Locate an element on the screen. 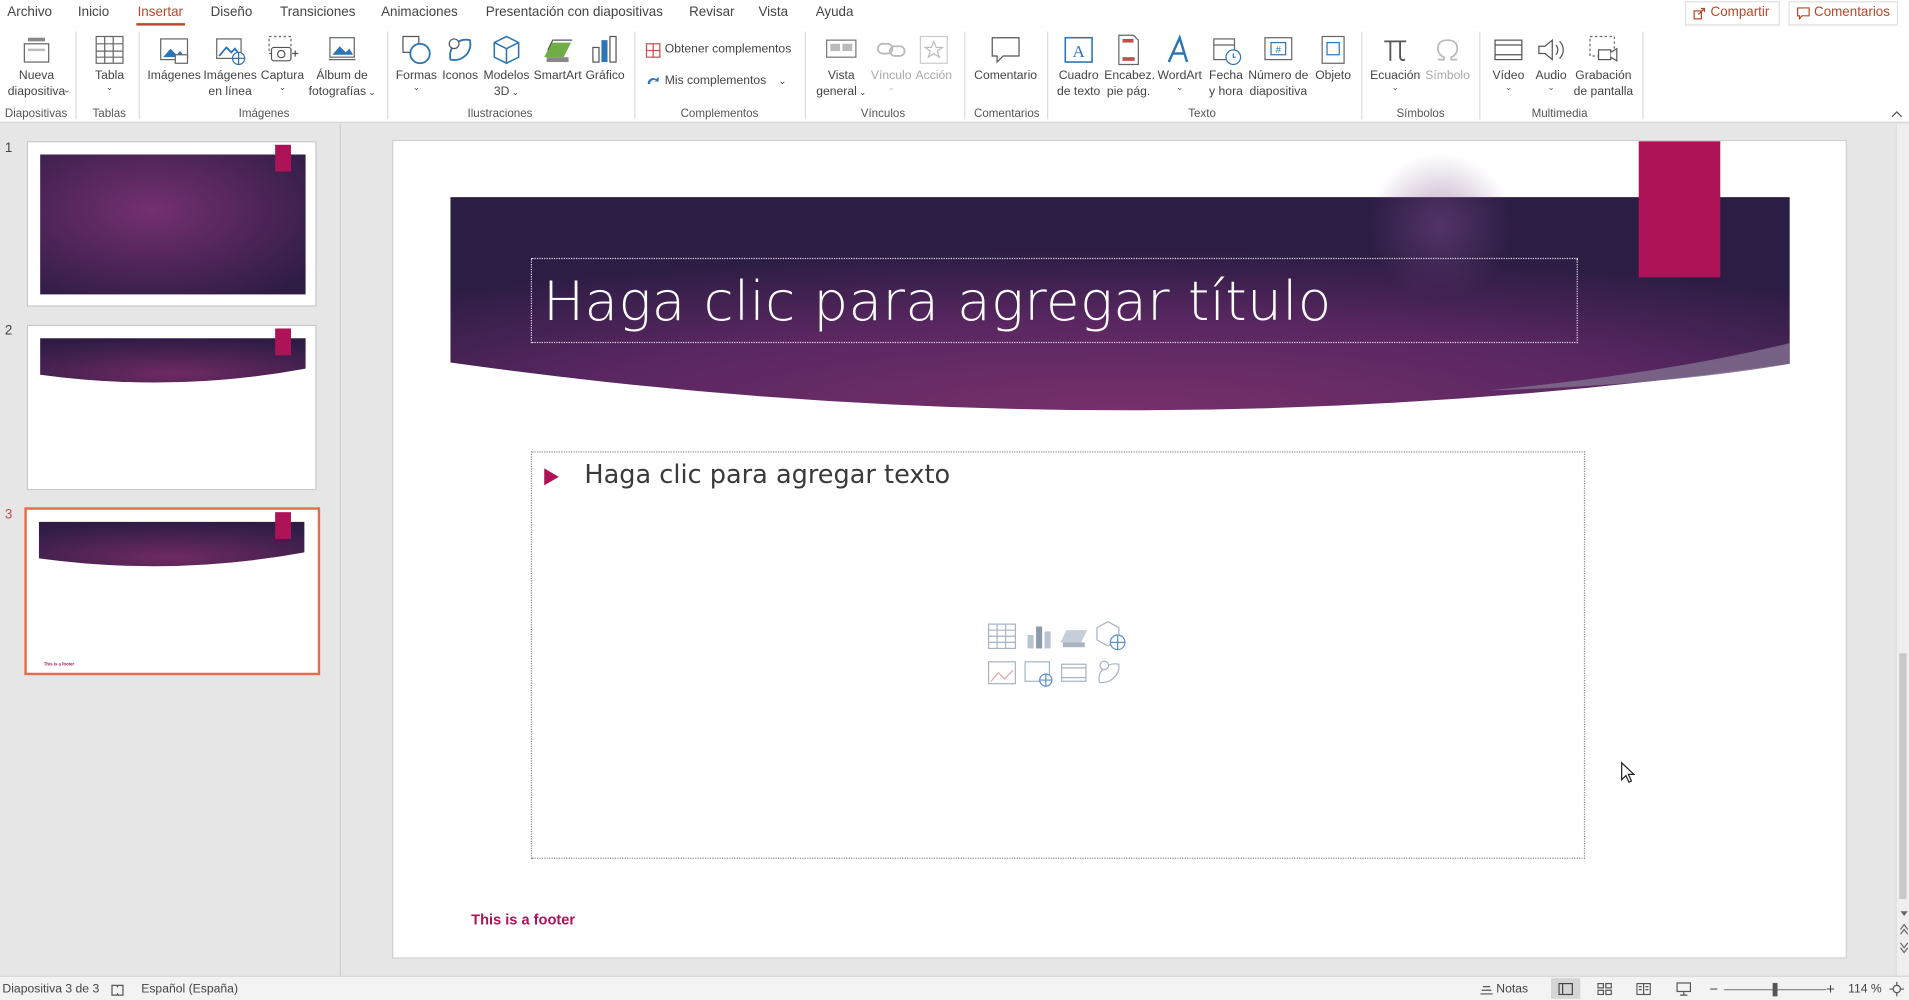  zoom-level: 114 % is located at coordinates (1865, 989).